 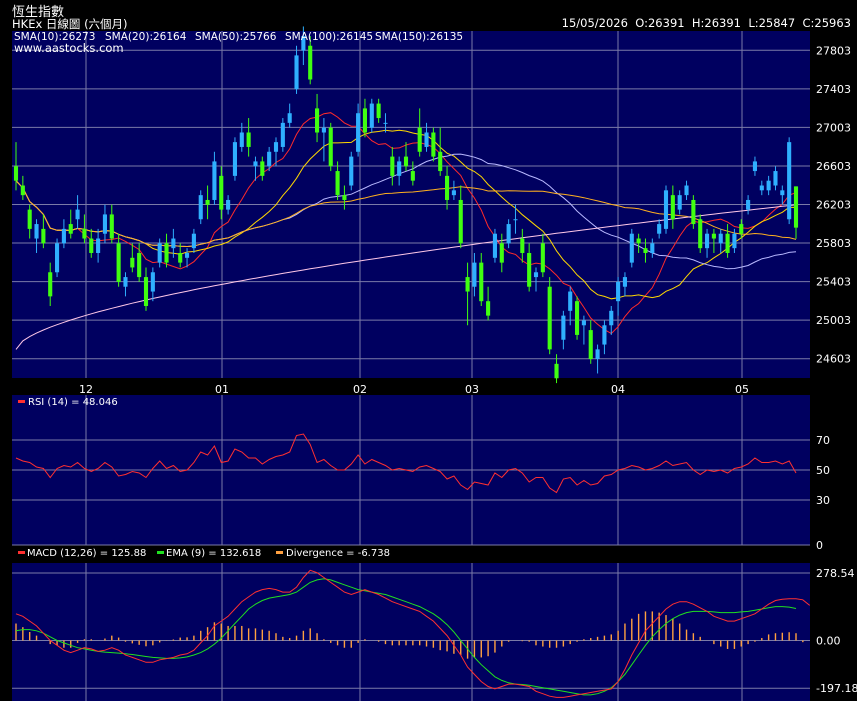 What do you see at coordinates (329, 37) in the screenshot?
I see `sma-legend-4: SMA(100):26145` at bounding box center [329, 37].